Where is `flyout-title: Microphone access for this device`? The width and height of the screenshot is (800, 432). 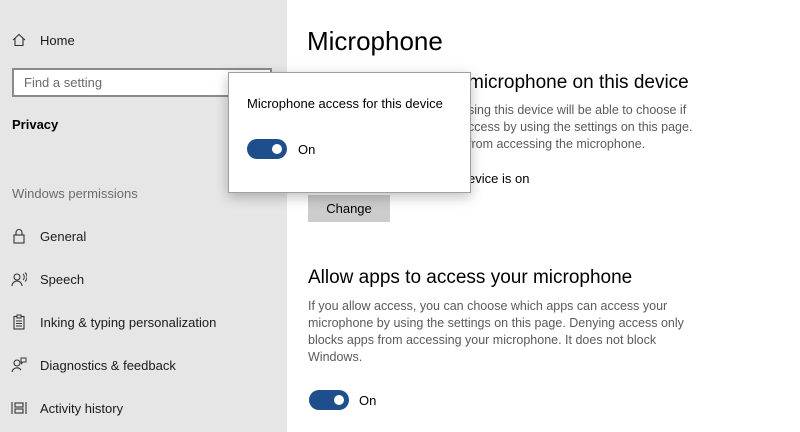
flyout-title: Microphone access for this device is located at coordinates (345, 103).